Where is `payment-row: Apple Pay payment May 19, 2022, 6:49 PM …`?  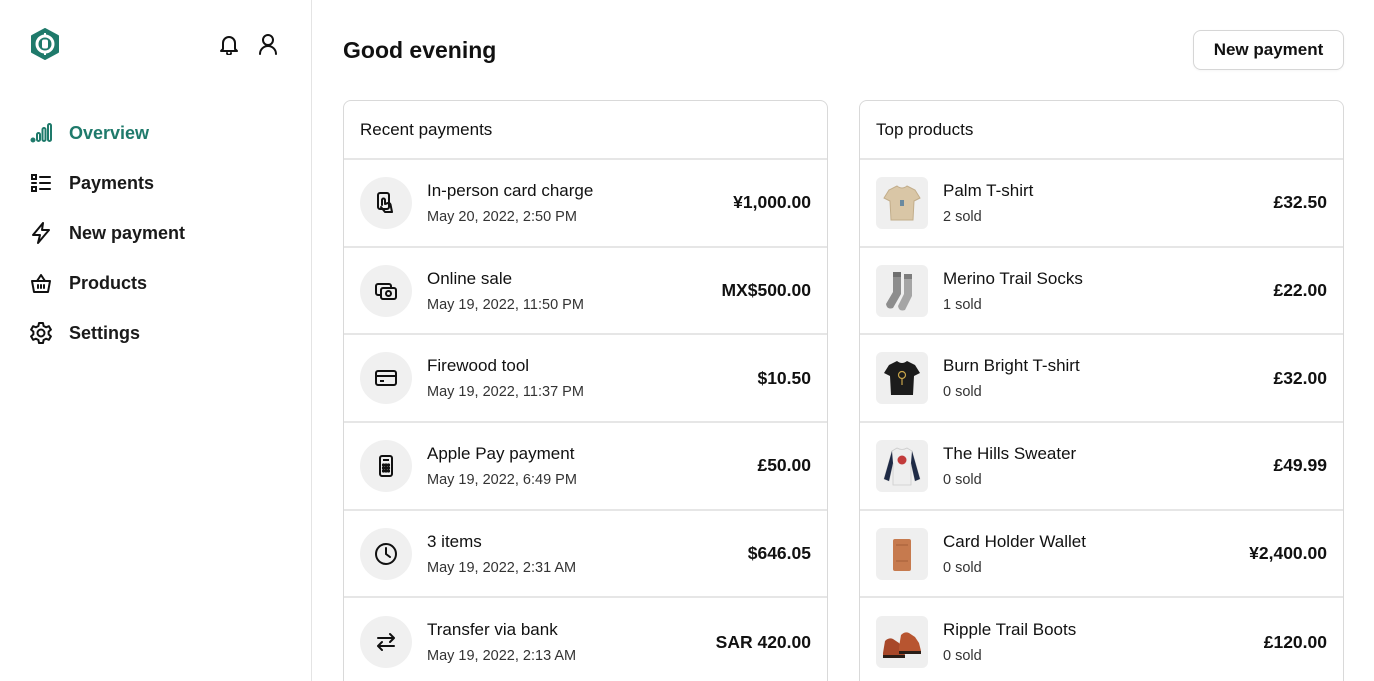
payment-row: Apple Pay payment May 19, 2022, 6:49 PM … is located at coordinates (585, 467).